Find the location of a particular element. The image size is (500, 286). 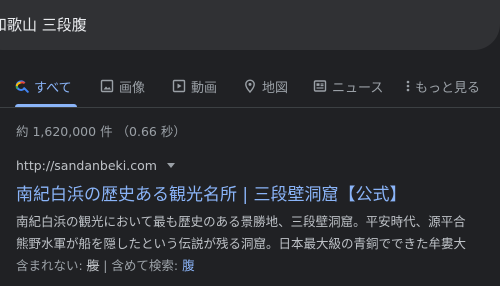

tab-videos: 動画 is located at coordinates (194, 86).